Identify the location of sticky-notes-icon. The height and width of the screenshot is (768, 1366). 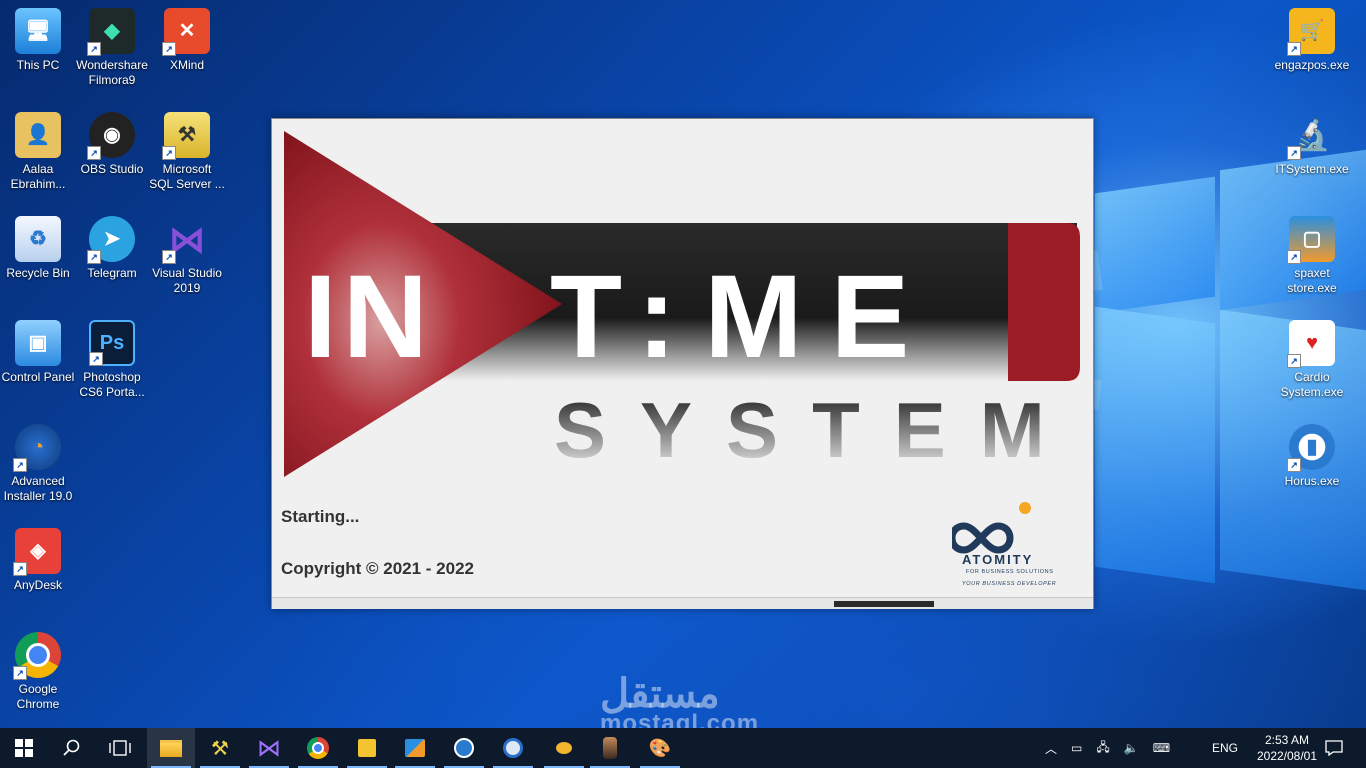
(367, 748).